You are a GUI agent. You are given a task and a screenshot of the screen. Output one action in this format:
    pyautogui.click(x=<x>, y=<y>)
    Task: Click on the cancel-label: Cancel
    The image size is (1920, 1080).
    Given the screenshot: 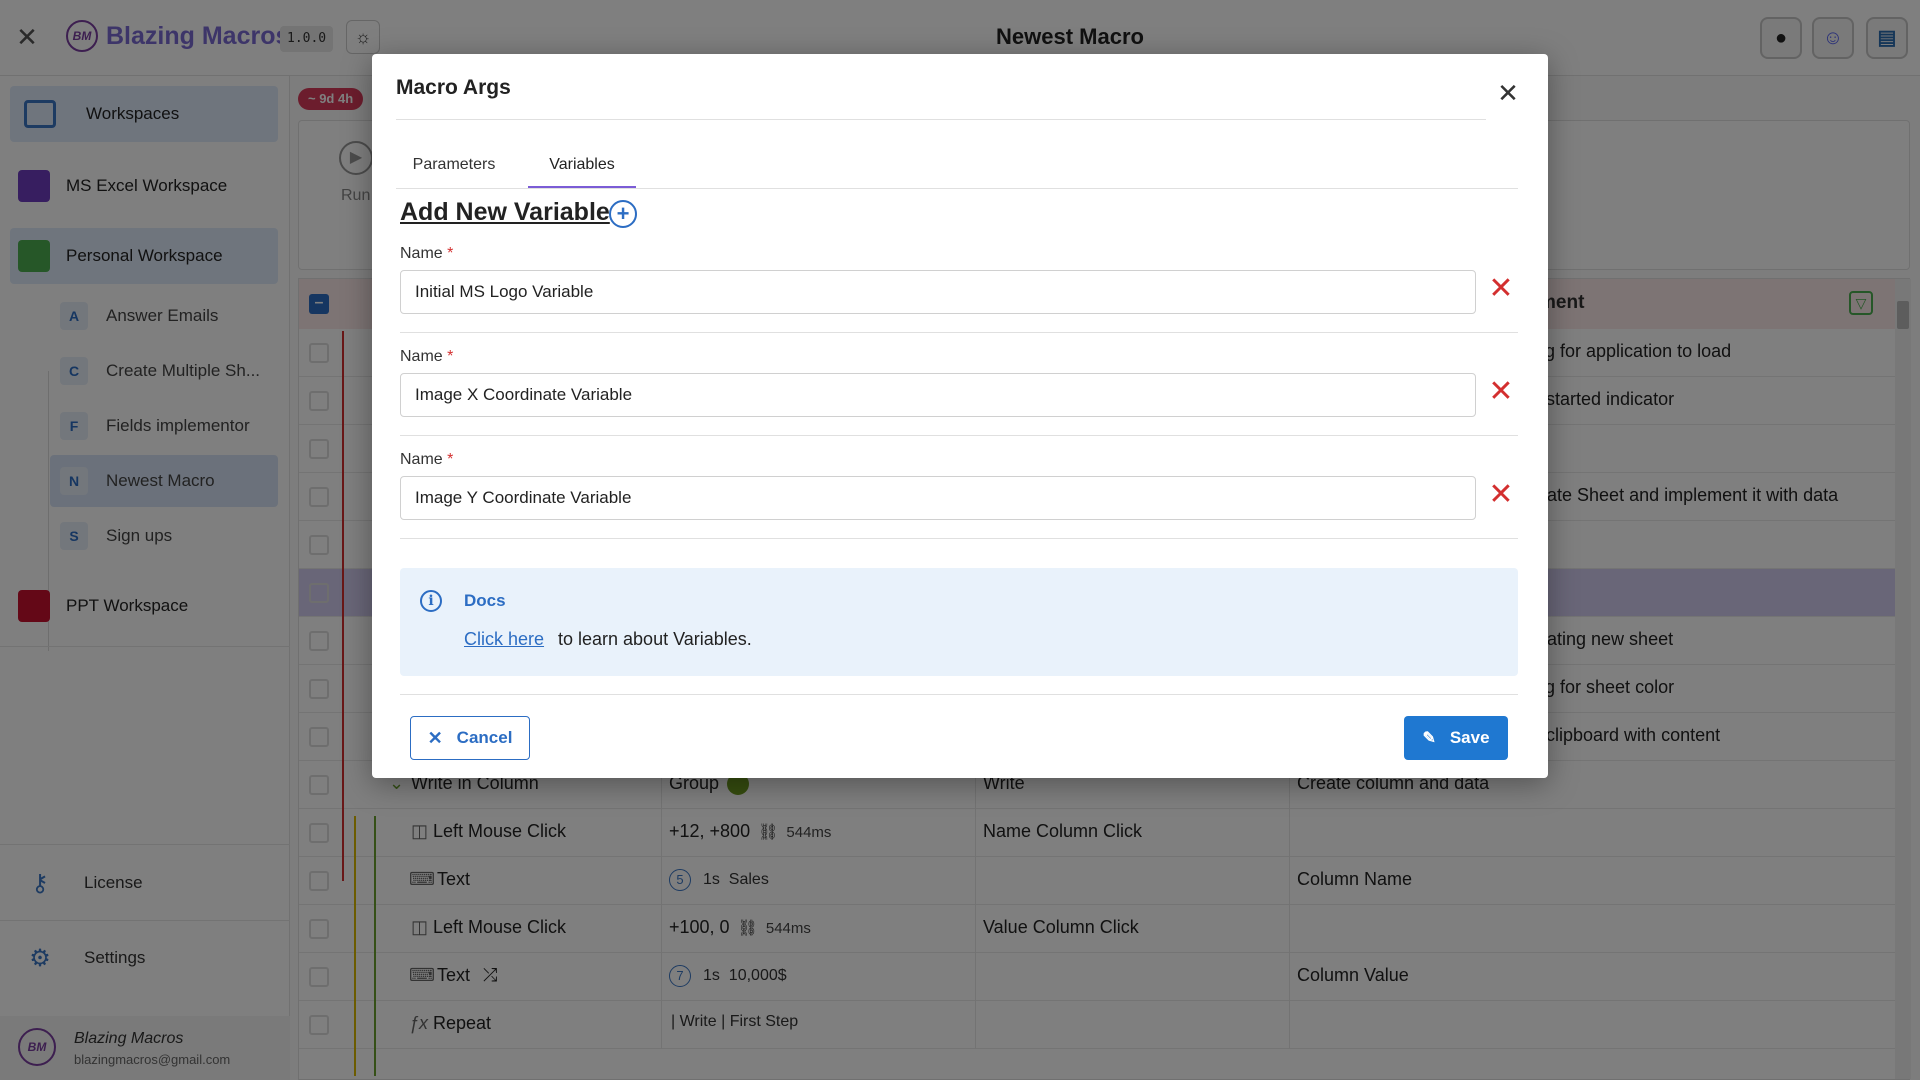 What is the action you would take?
    pyautogui.click(x=484, y=737)
    